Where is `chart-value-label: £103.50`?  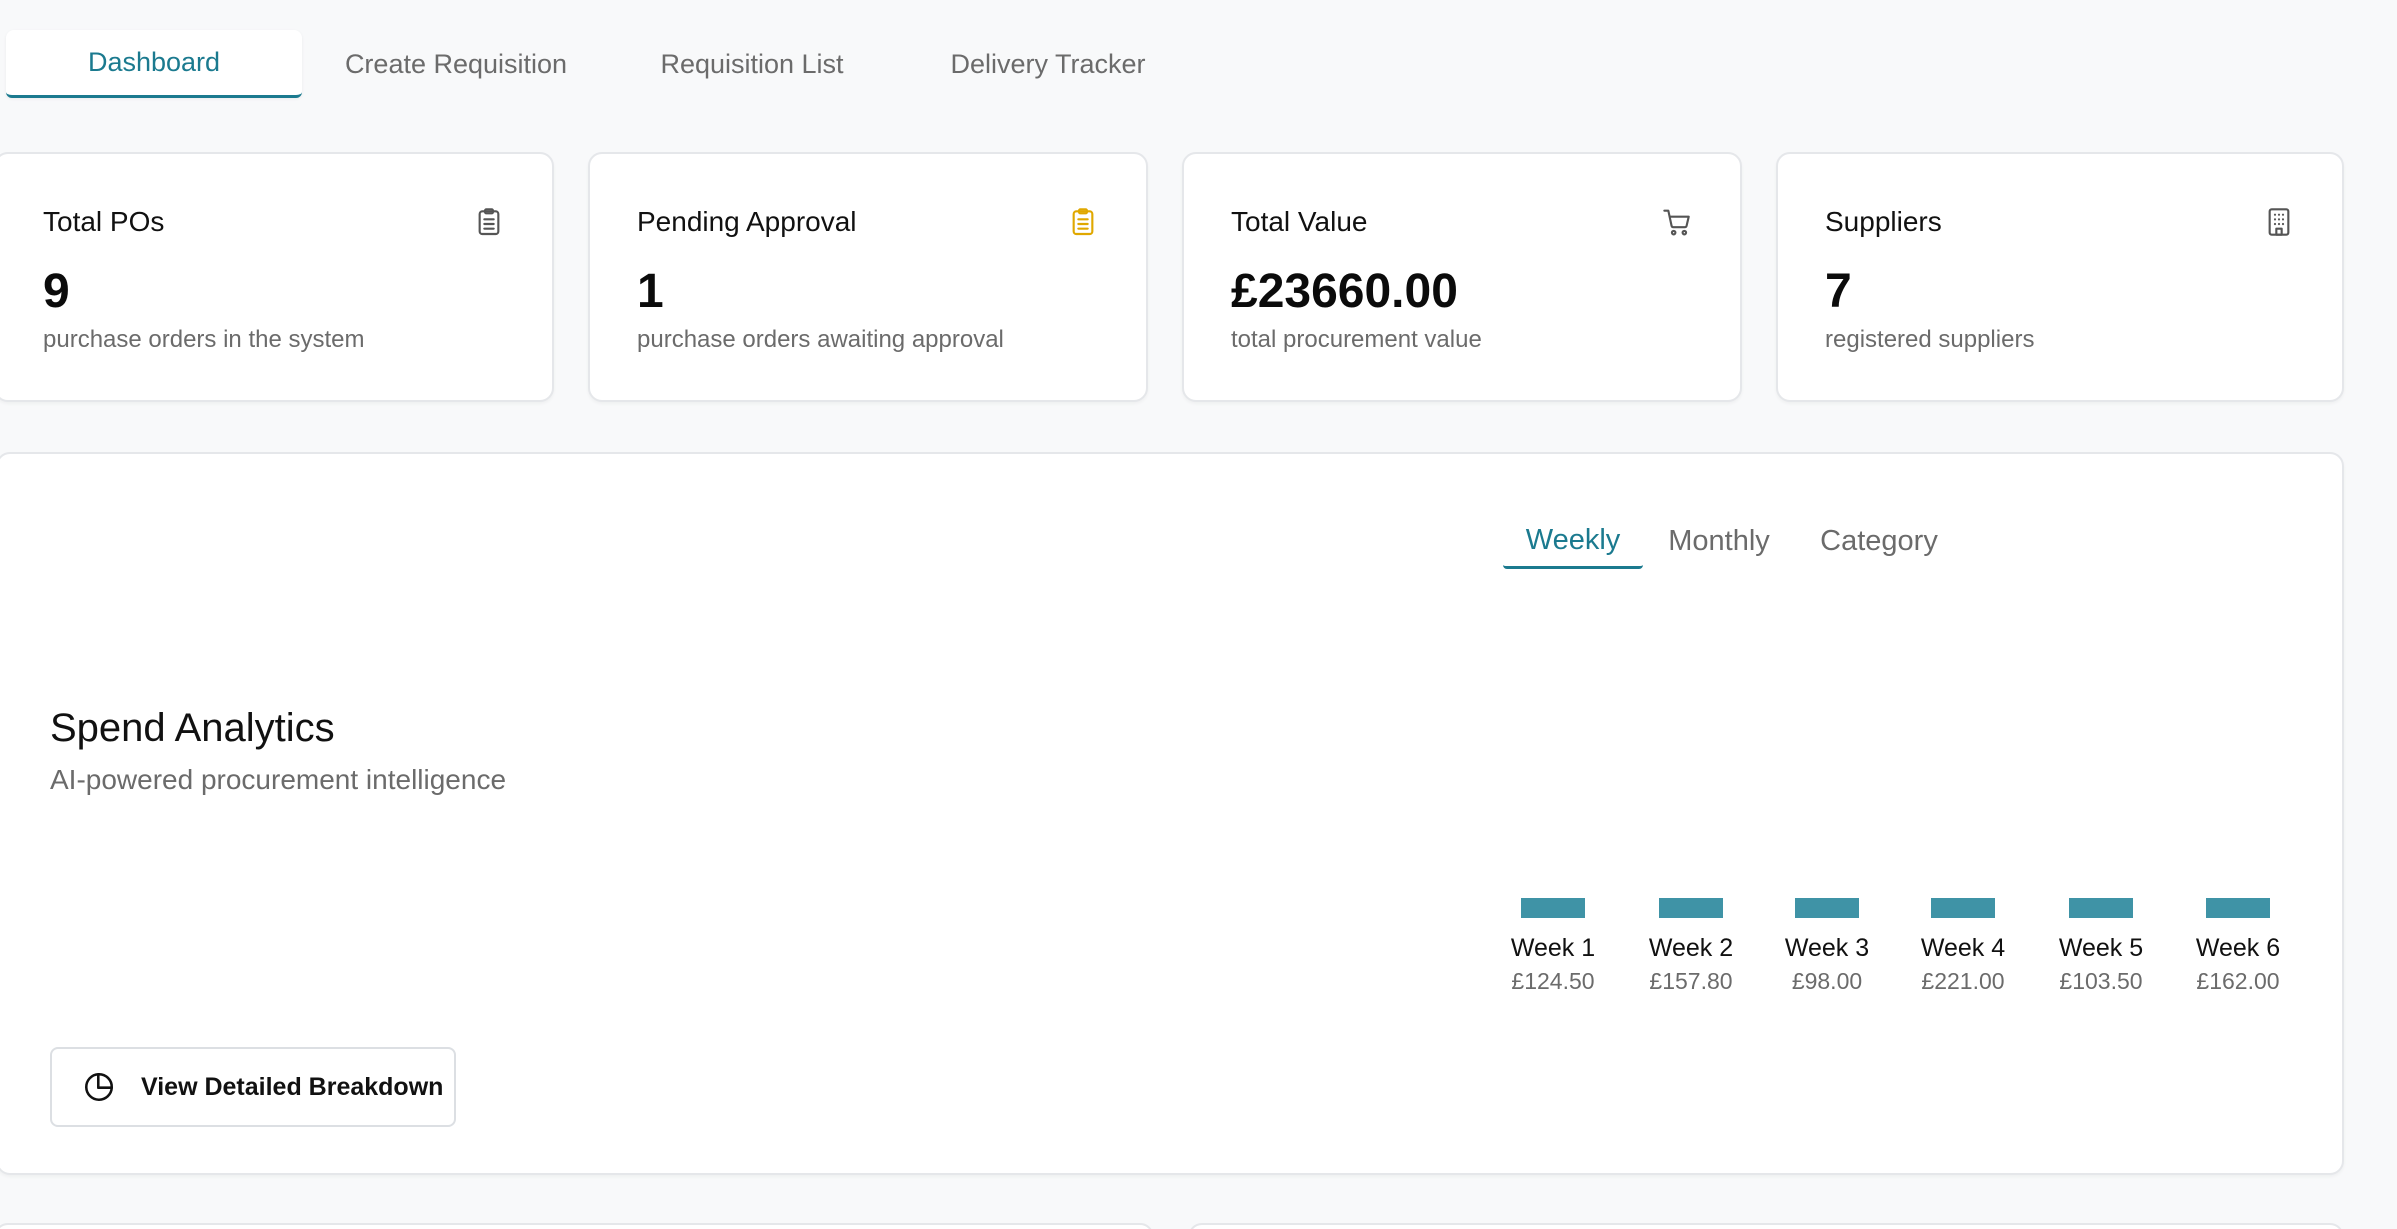
chart-value-label: £103.50 is located at coordinates (2101, 981).